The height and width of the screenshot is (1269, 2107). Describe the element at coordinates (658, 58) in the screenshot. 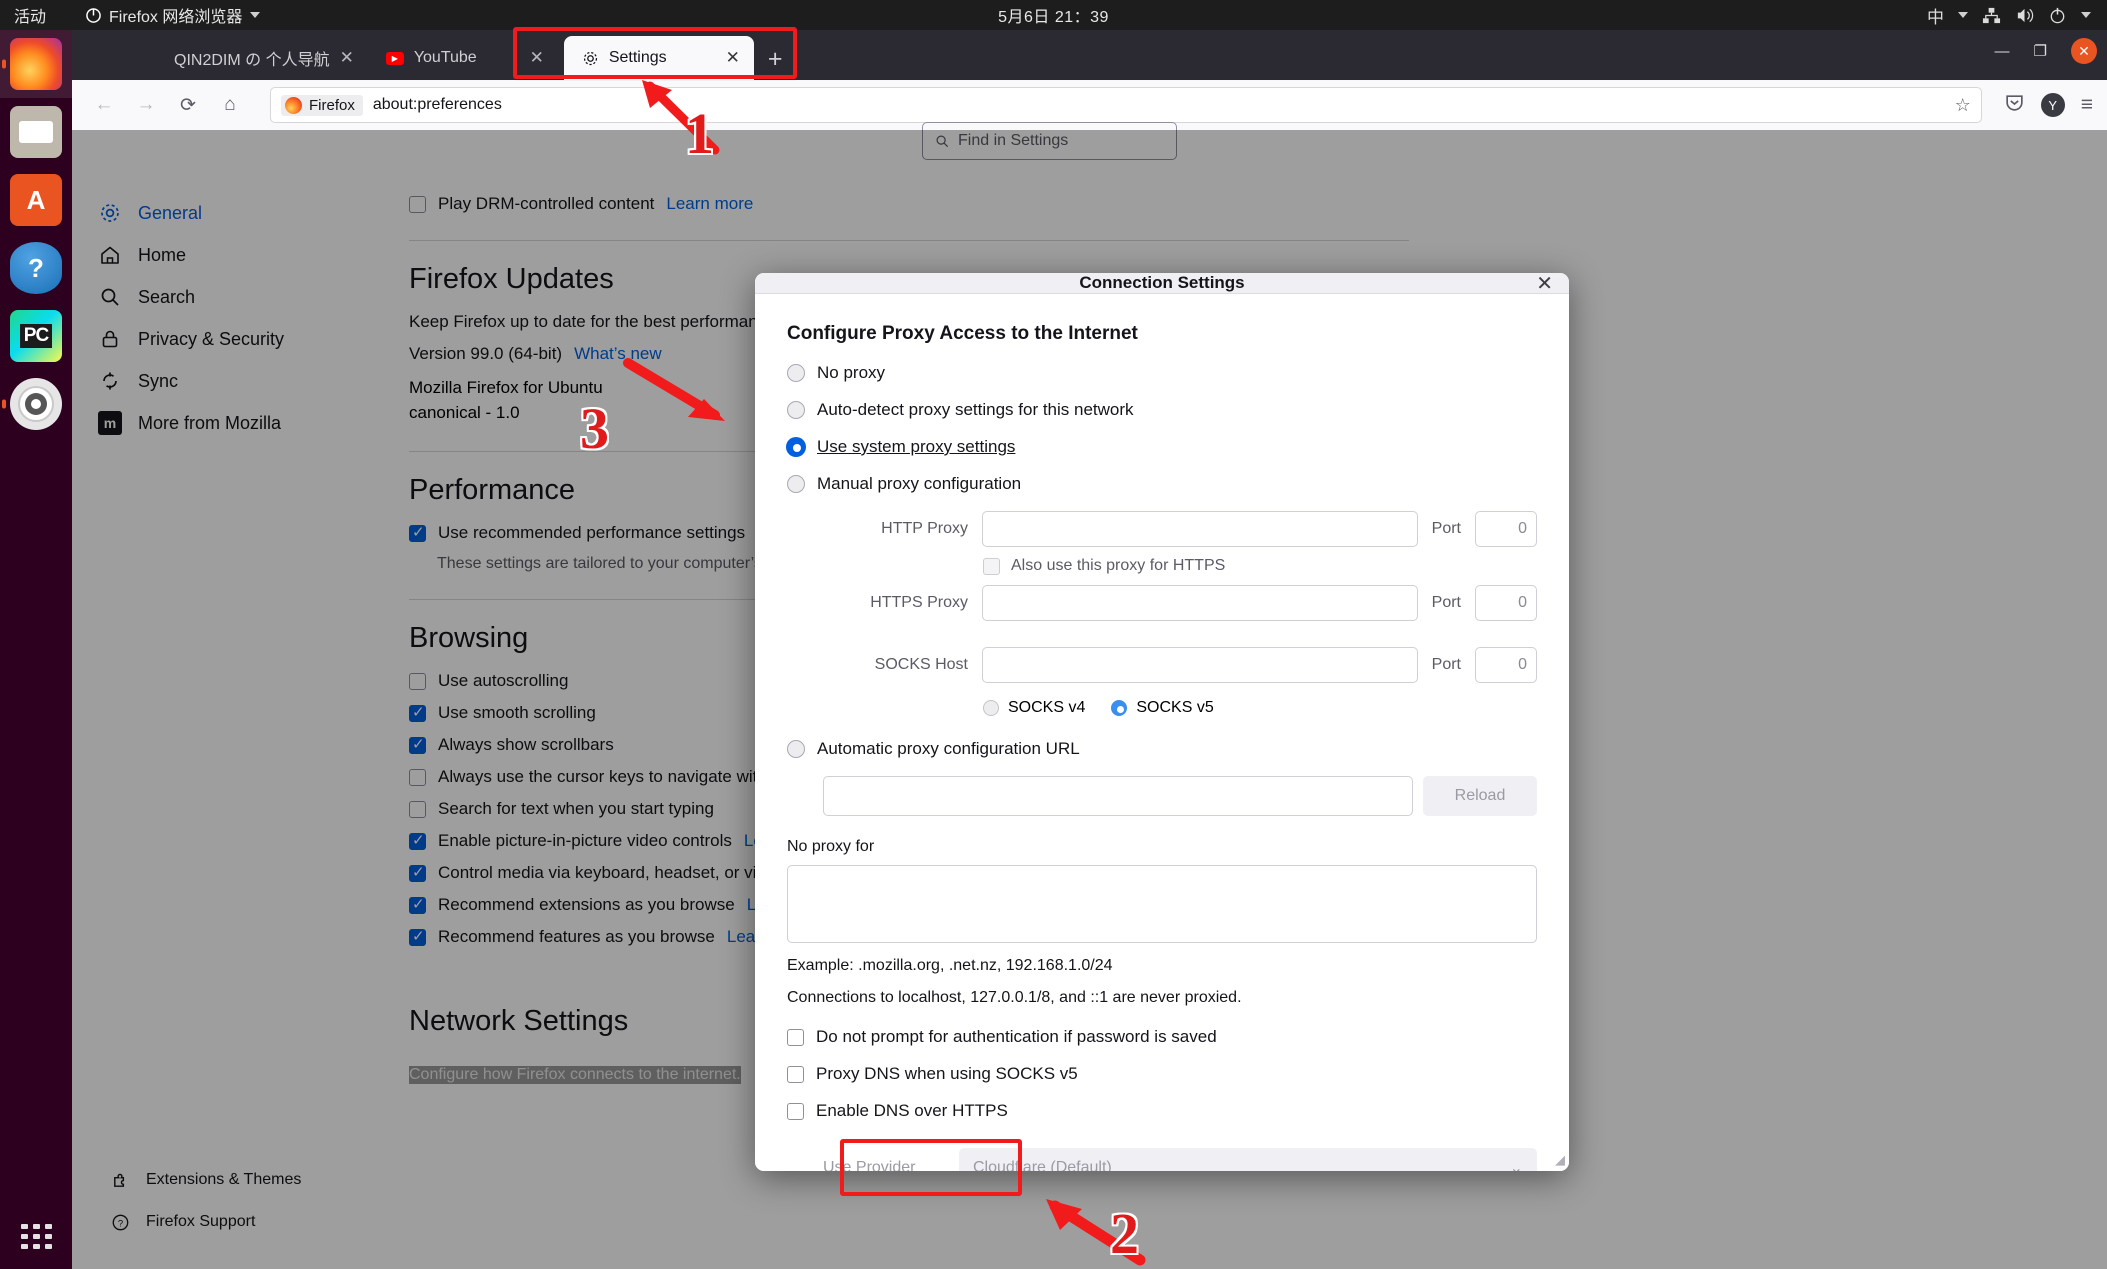

I see `tab-settings: Settings ✕` at that location.